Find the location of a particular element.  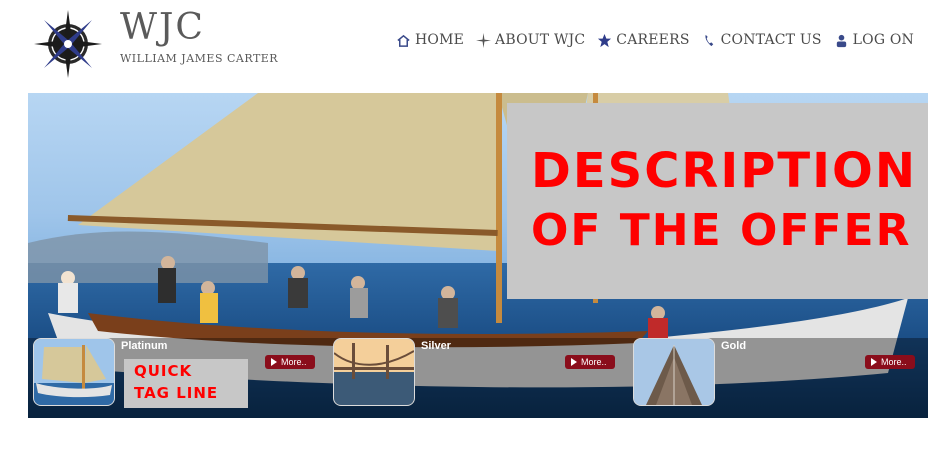

more-button-gold: More.. is located at coordinates (890, 362).